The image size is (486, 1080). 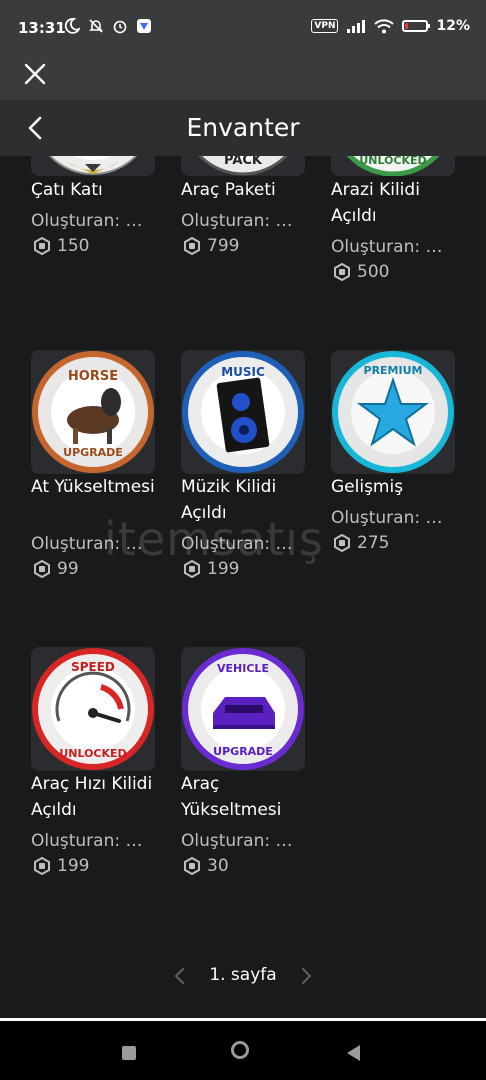 I want to click on item-price: 99, so click(x=56, y=569).